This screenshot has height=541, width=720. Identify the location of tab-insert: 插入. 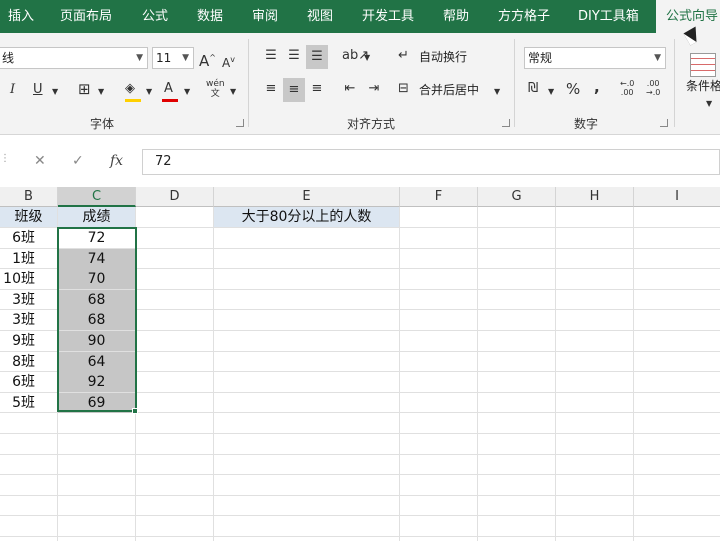
(21, 16).